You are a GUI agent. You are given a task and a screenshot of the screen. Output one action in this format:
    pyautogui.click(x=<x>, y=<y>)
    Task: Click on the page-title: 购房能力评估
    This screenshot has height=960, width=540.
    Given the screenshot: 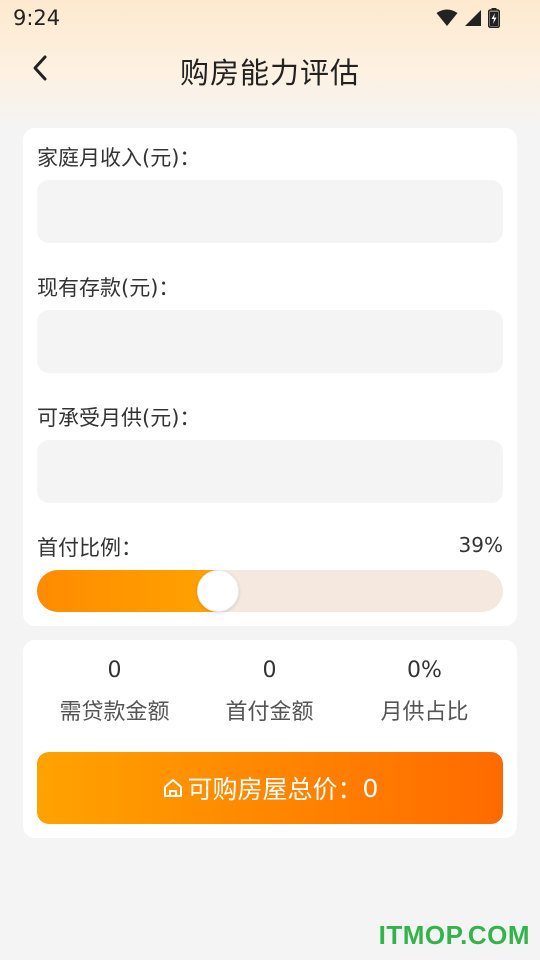 What is the action you would take?
    pyautogui.click(x=269, y=73)
    